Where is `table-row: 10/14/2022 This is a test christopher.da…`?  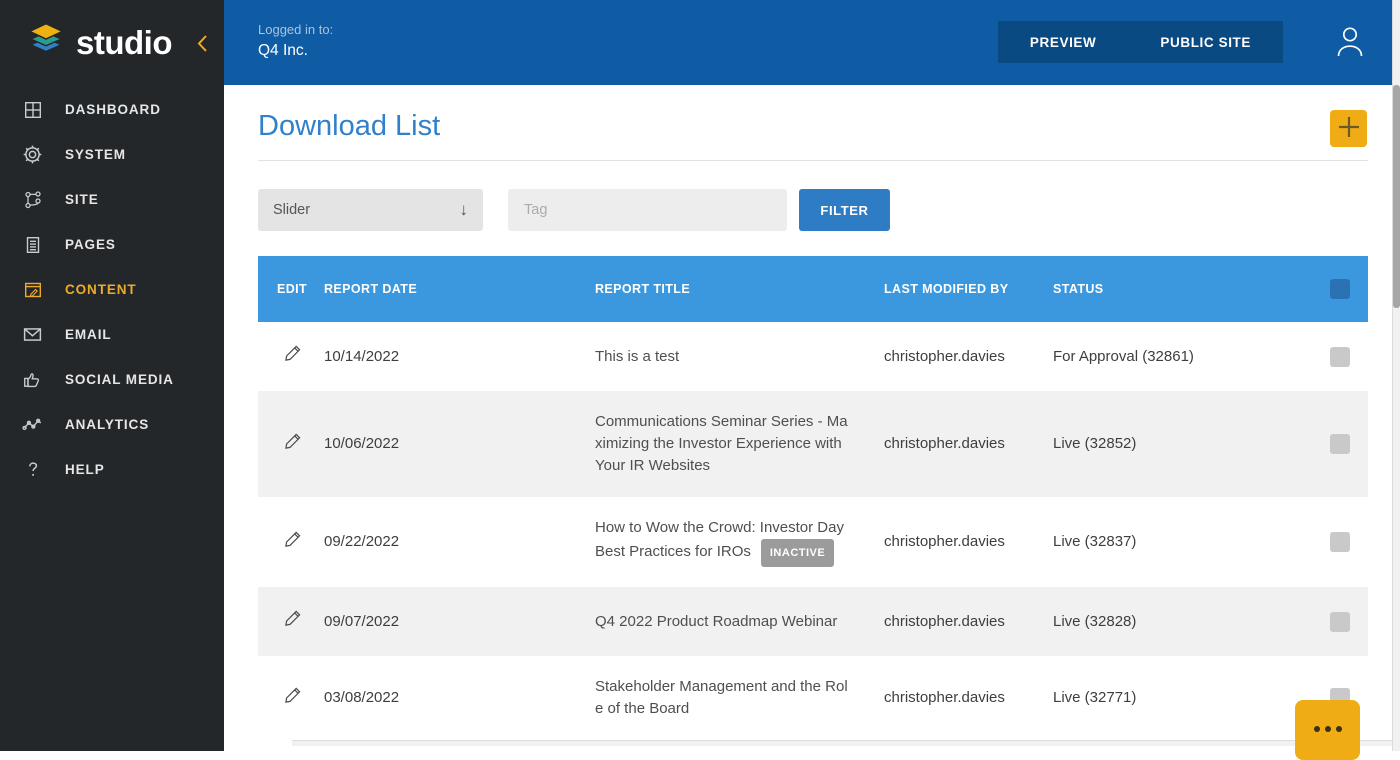
table-row: 10/14/2022 This is a test christopher.da… is located at coordinates (813, 356).